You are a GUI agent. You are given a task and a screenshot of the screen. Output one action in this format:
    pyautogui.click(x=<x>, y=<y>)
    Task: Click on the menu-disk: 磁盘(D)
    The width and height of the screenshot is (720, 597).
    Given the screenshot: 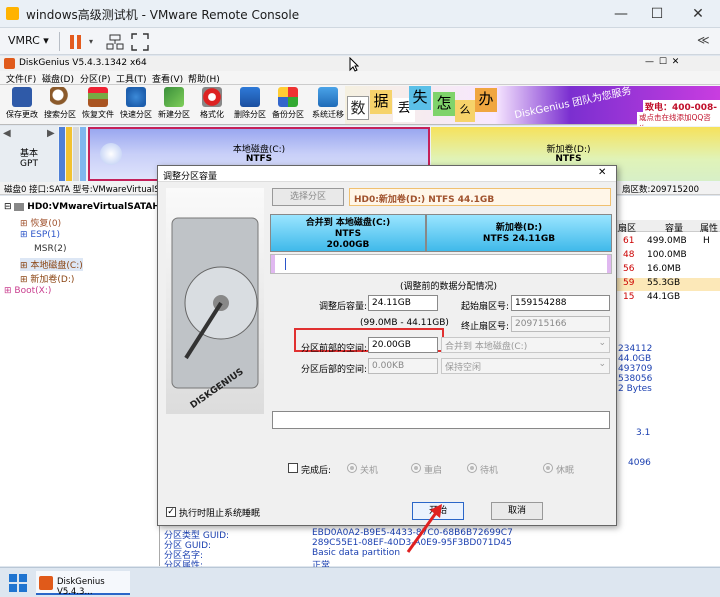 What is the action you would take?
    pyautogui.click(x=58, y=78)
    